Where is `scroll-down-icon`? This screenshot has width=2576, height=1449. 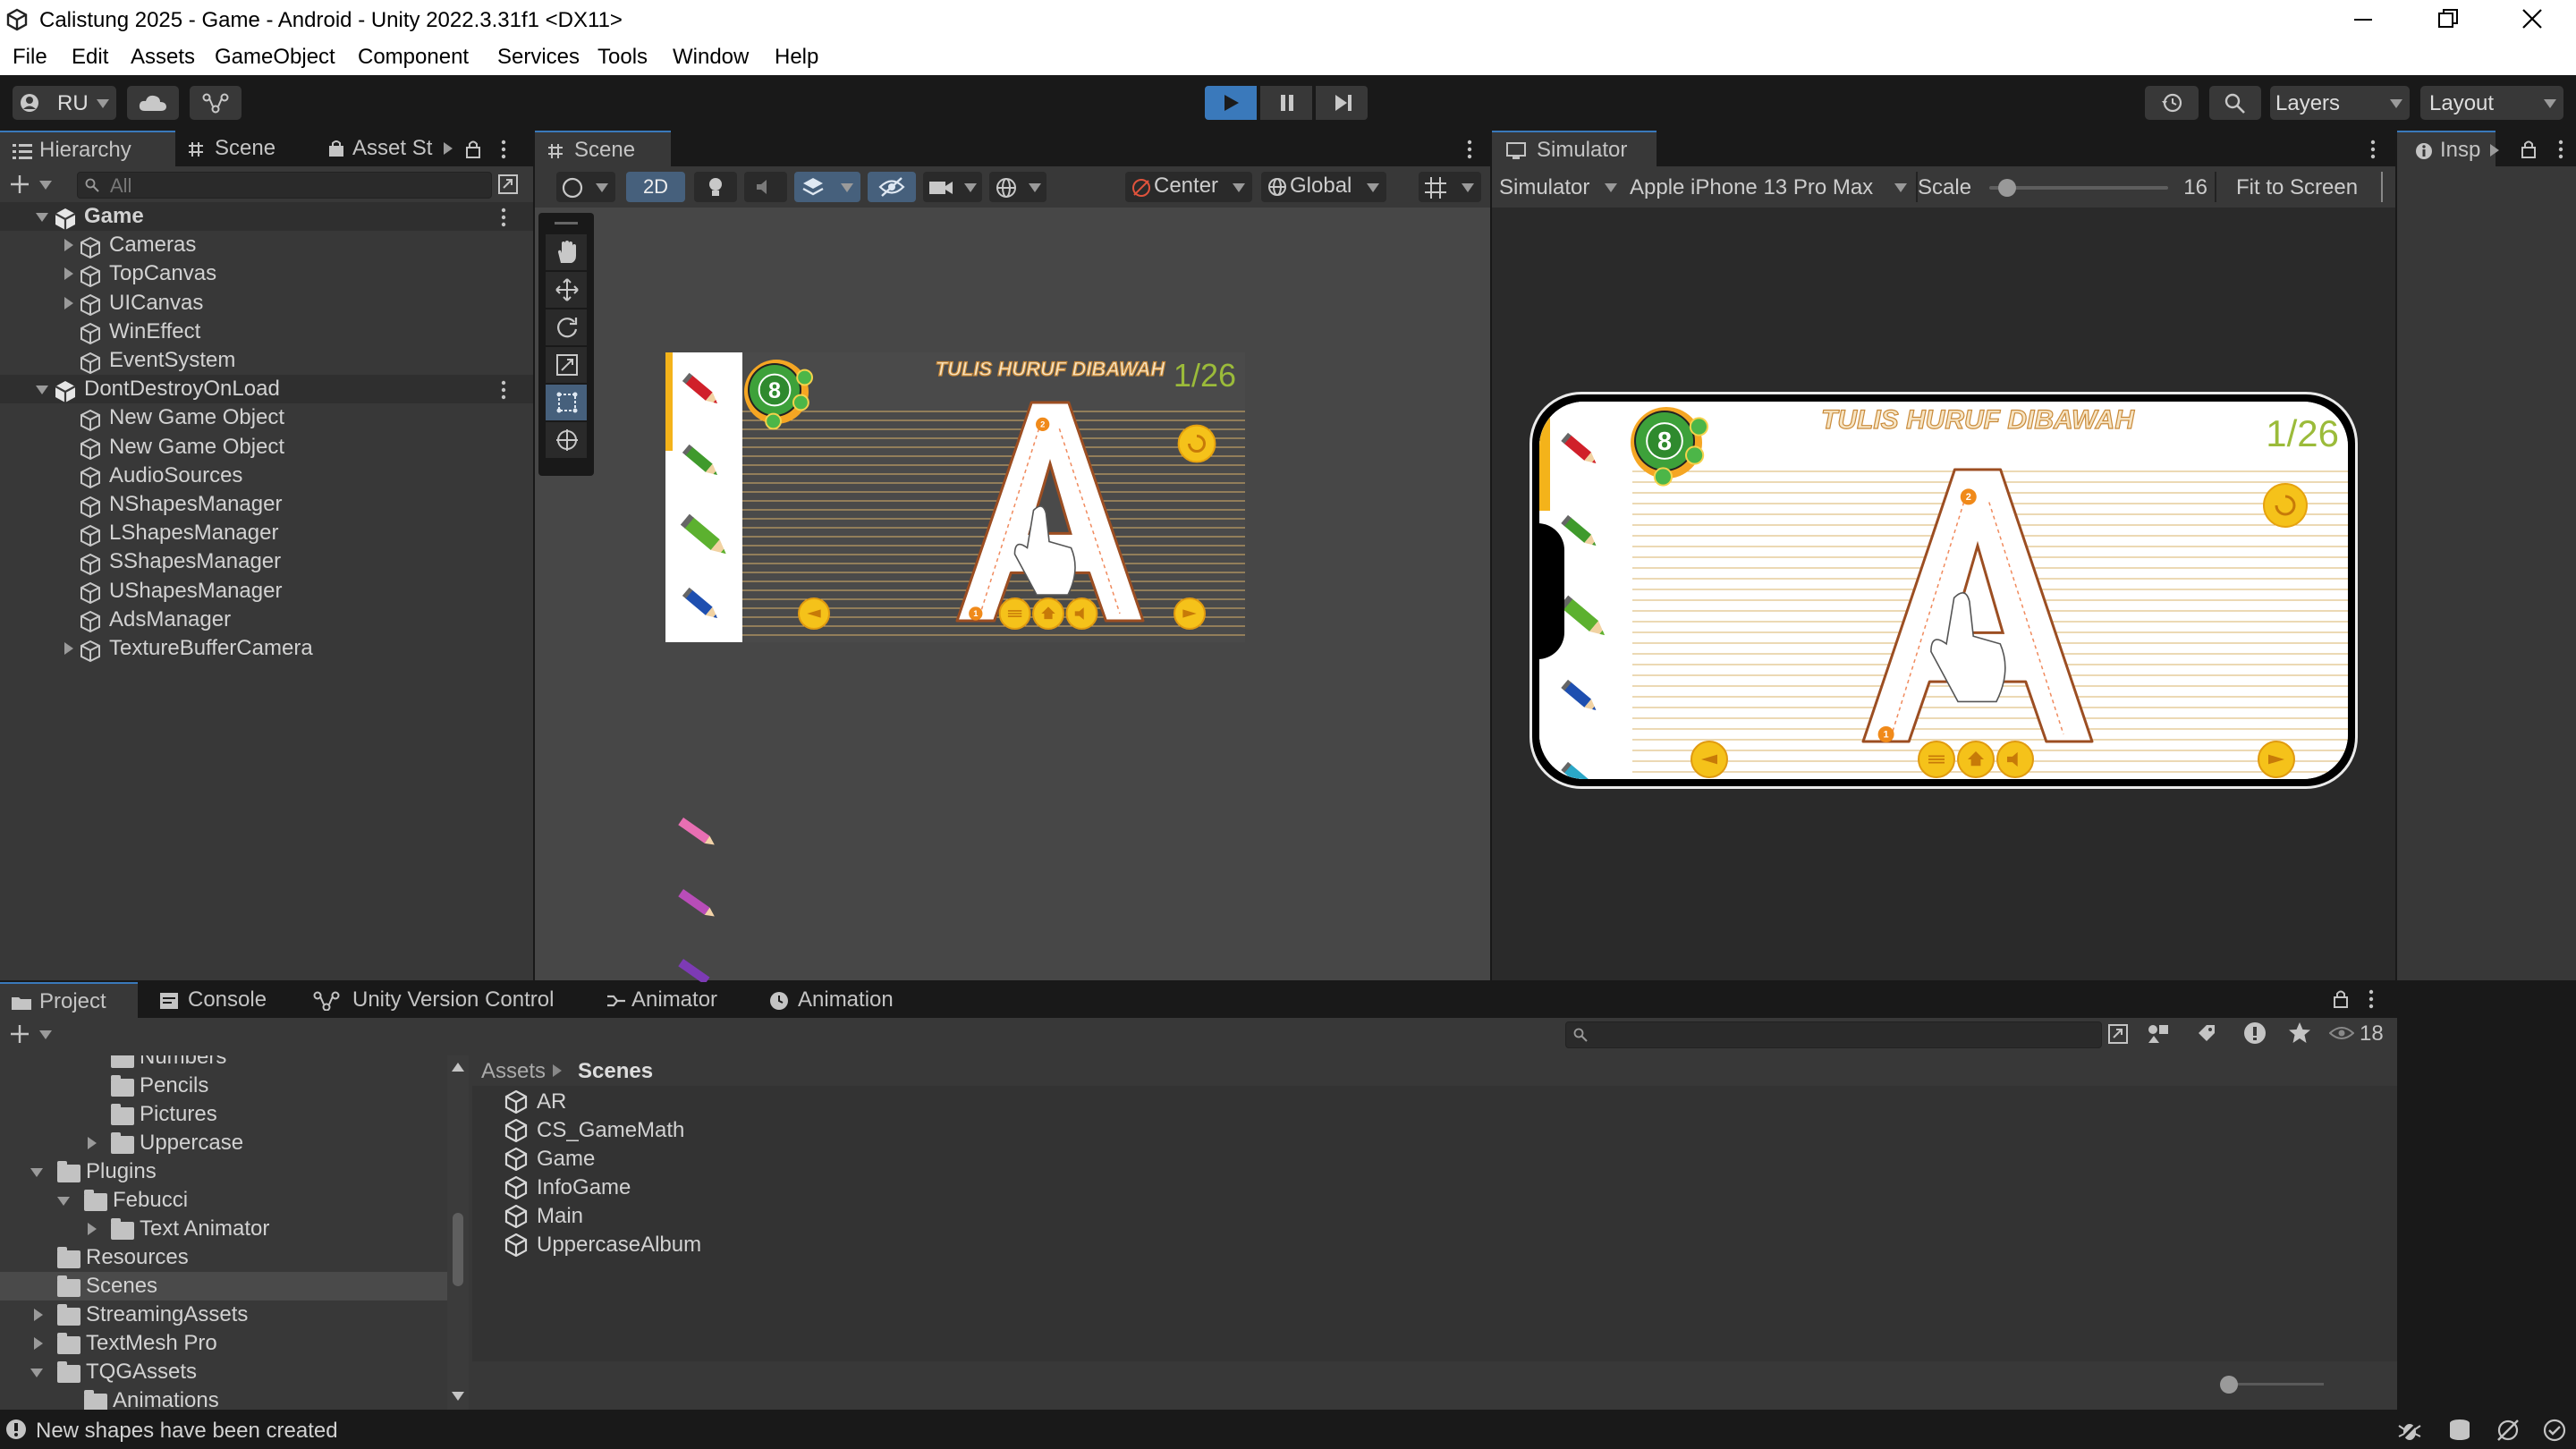
scroll-down-icon is located at coordinates (458, 1396).